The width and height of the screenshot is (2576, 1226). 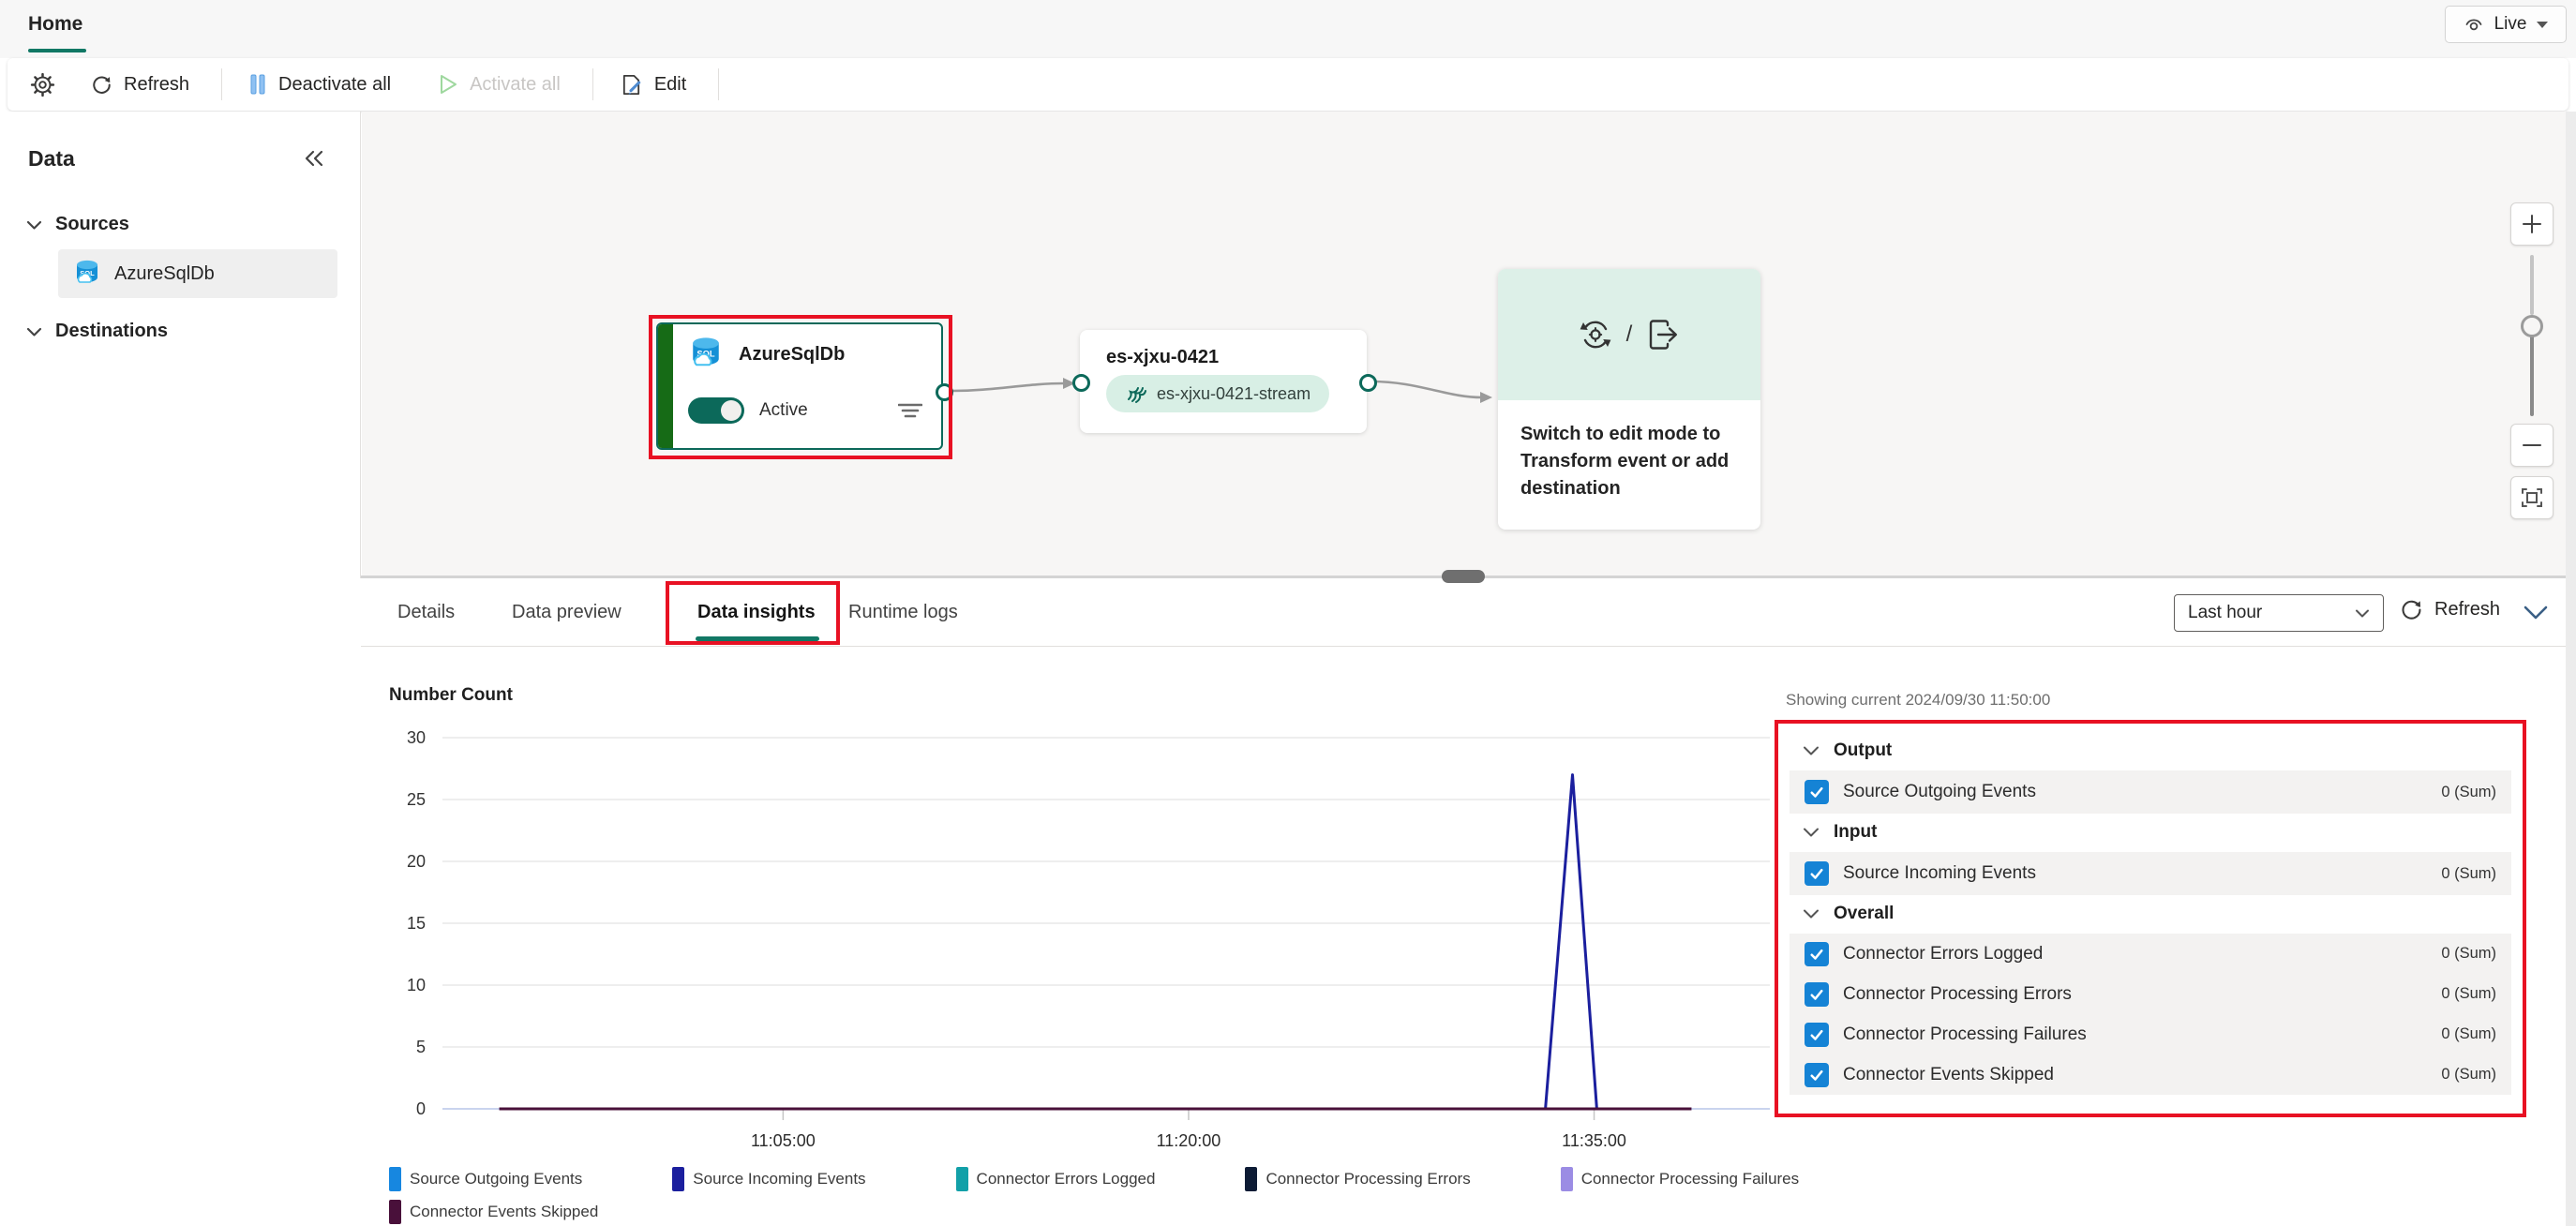 I want to click on metrics-section-overall: Overall, so click(x=2150, y=914).